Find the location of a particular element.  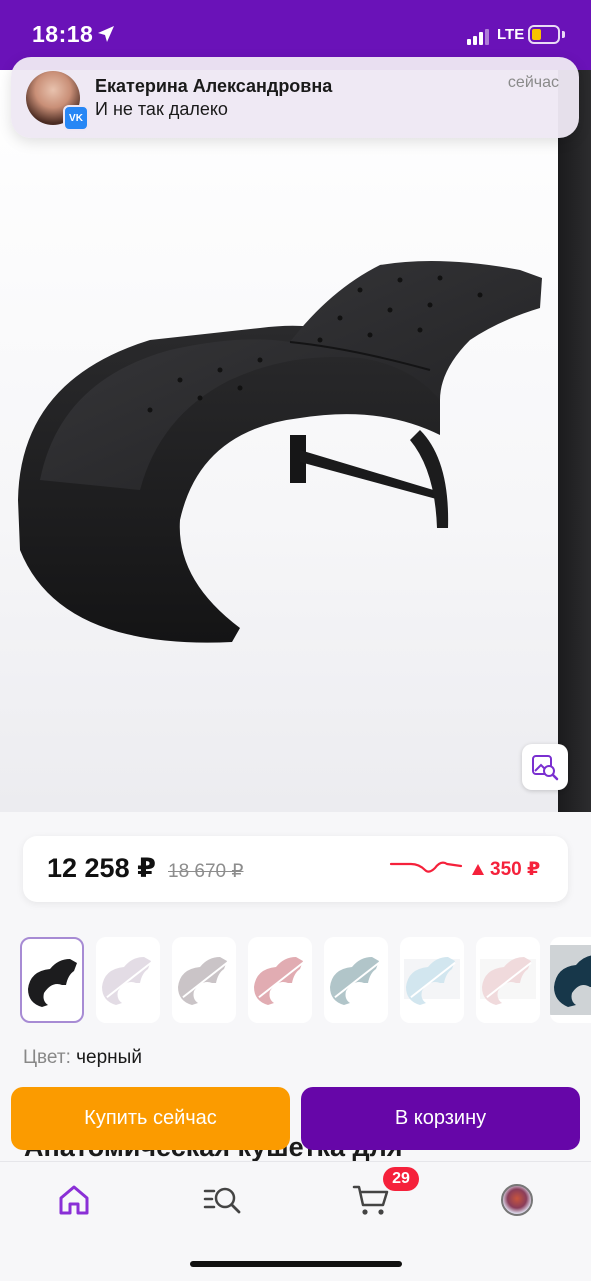

catalog-search-icon is located at coordinates (222, 1200).